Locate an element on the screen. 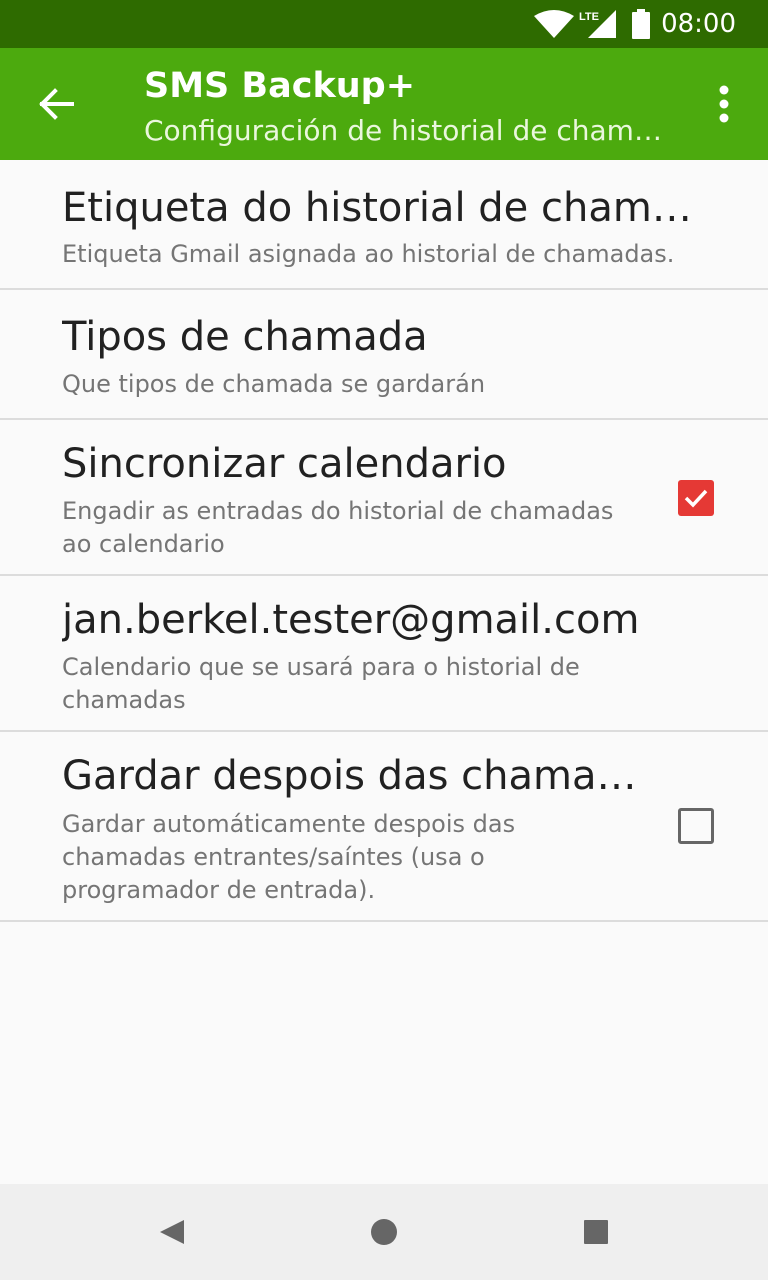  pref-title: Sincronizar calendario is located at coordinates (284, 464).